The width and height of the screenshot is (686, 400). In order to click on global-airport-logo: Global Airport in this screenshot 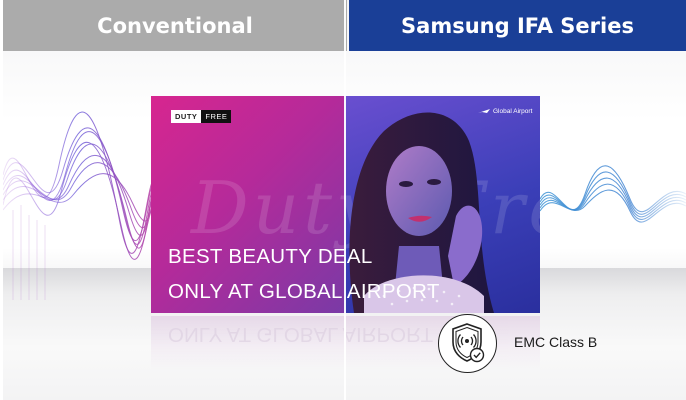, I will do `click(505, 111)`.